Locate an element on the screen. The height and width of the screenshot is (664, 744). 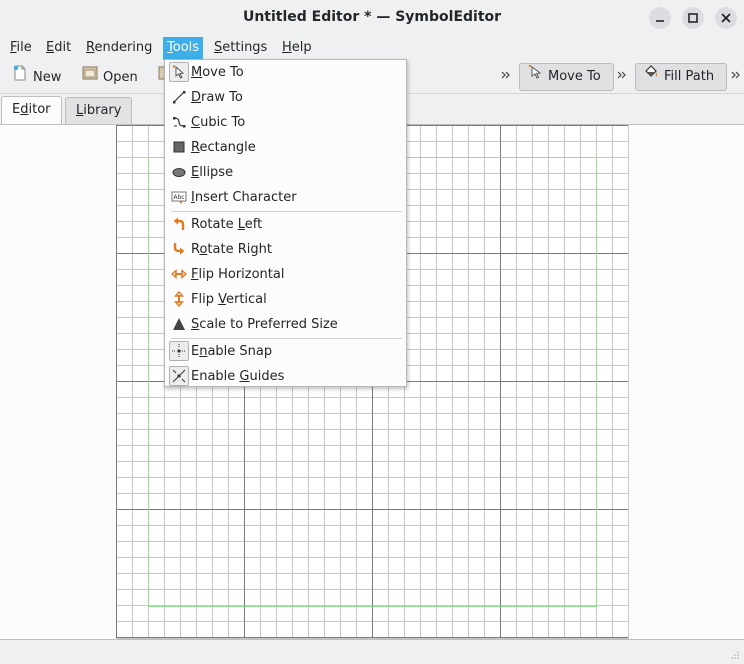
menu-item-label: Enable Guides is located at coordinates (237, 376).